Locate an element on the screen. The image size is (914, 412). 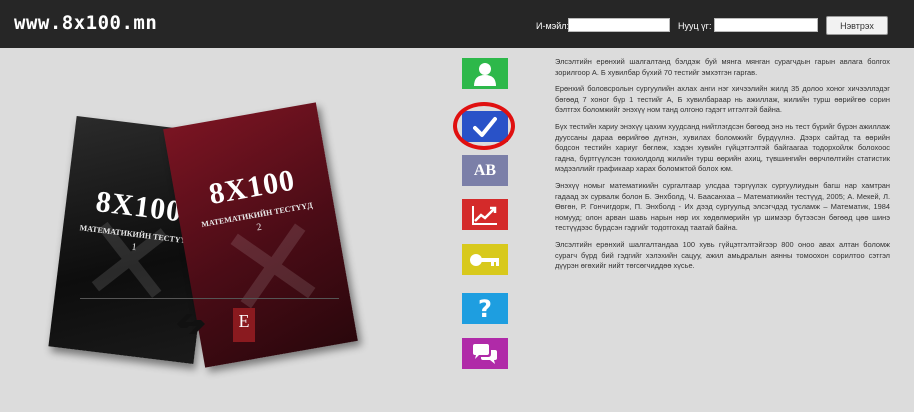
user-icon is located at coordinates (485, 73).